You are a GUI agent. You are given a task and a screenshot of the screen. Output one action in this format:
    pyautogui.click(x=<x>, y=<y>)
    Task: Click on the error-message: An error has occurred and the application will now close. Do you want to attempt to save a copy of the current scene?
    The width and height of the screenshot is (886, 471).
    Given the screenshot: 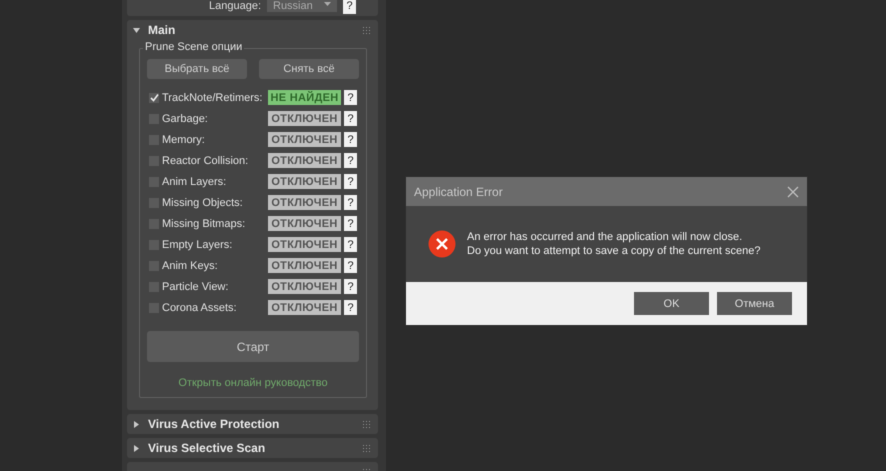 What is the action you would take?
    pyautogui.click(x=613, y=244)
    